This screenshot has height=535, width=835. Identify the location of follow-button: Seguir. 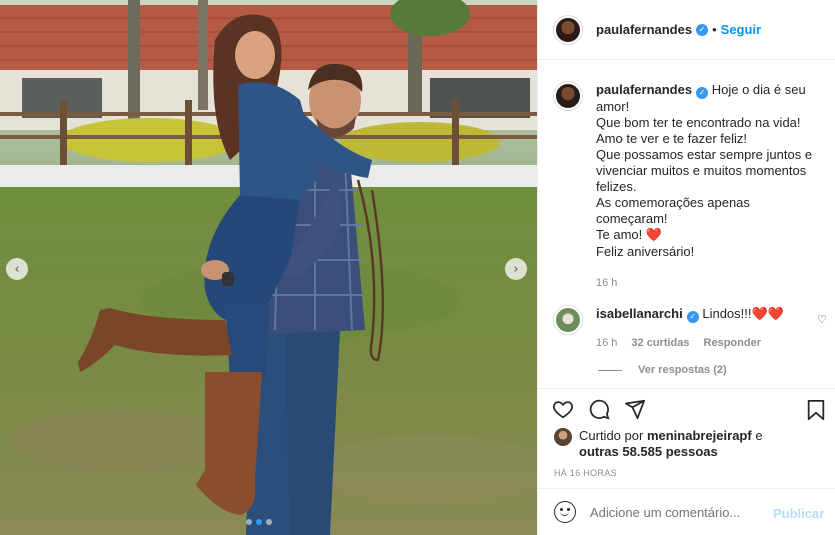
(741, 29).